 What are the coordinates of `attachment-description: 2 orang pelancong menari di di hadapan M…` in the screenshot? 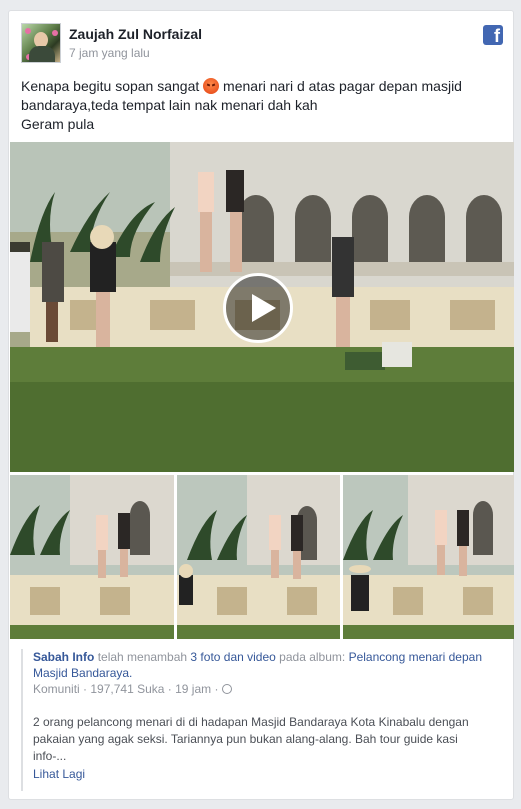 It's located at (251, 739).